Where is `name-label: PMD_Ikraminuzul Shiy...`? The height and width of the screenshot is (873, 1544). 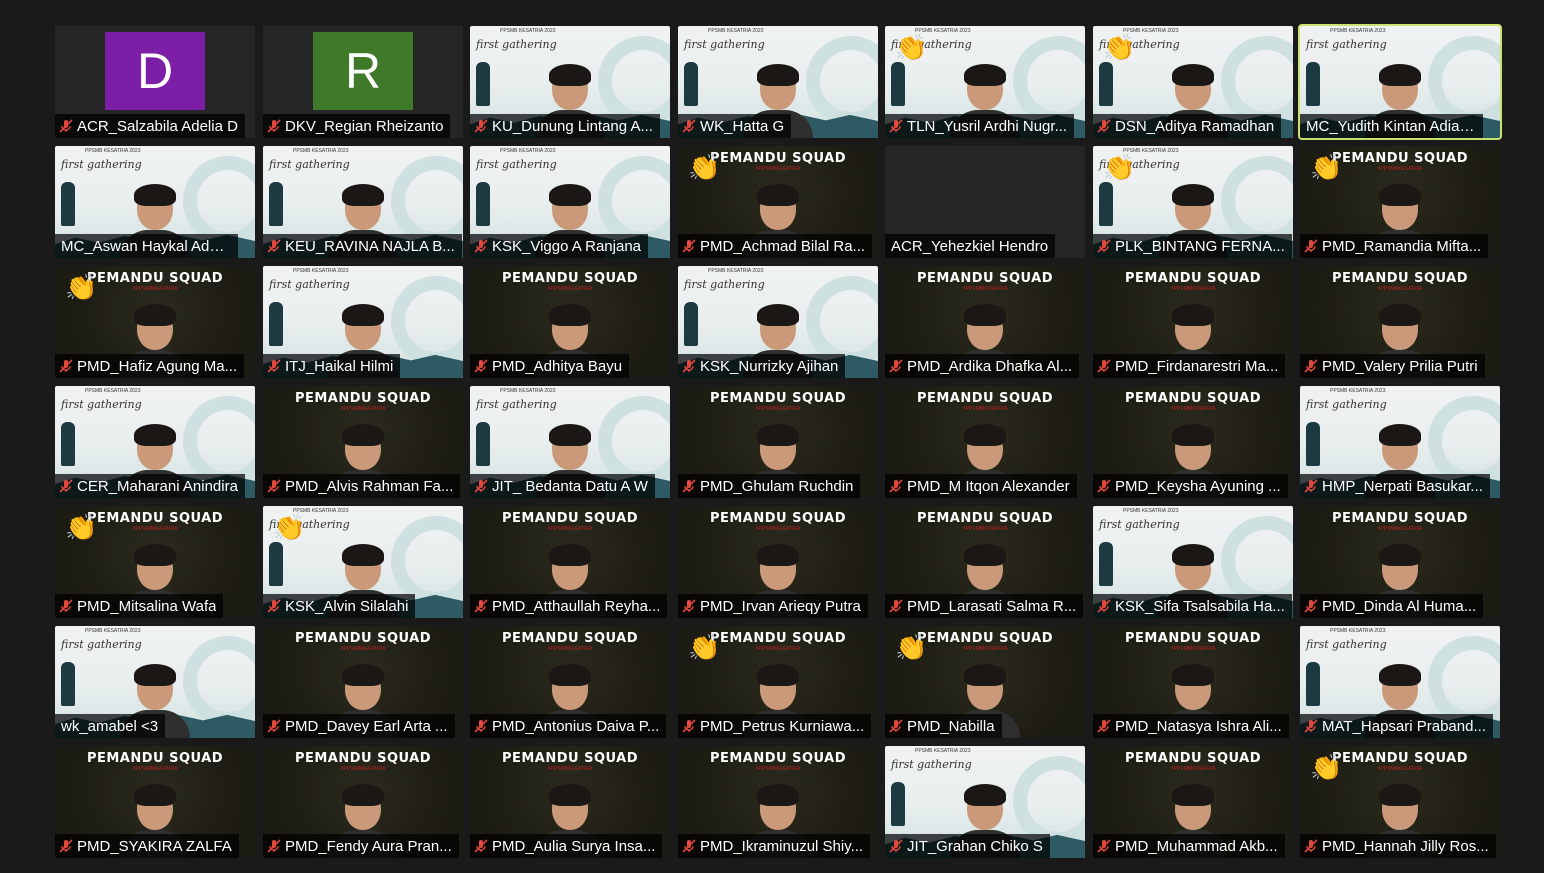 name-label: PMD_Ikraminuzul Shiy... is located at coordinates (774, 846).